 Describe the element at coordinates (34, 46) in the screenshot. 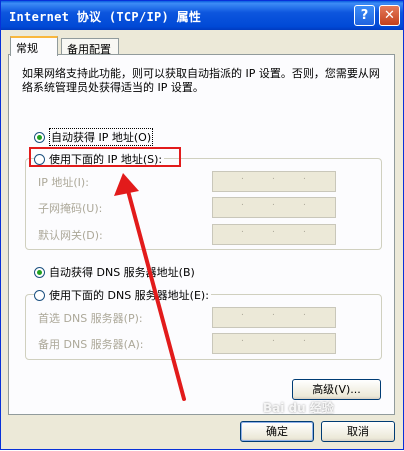

I see `tab-general: 常规` at that location.